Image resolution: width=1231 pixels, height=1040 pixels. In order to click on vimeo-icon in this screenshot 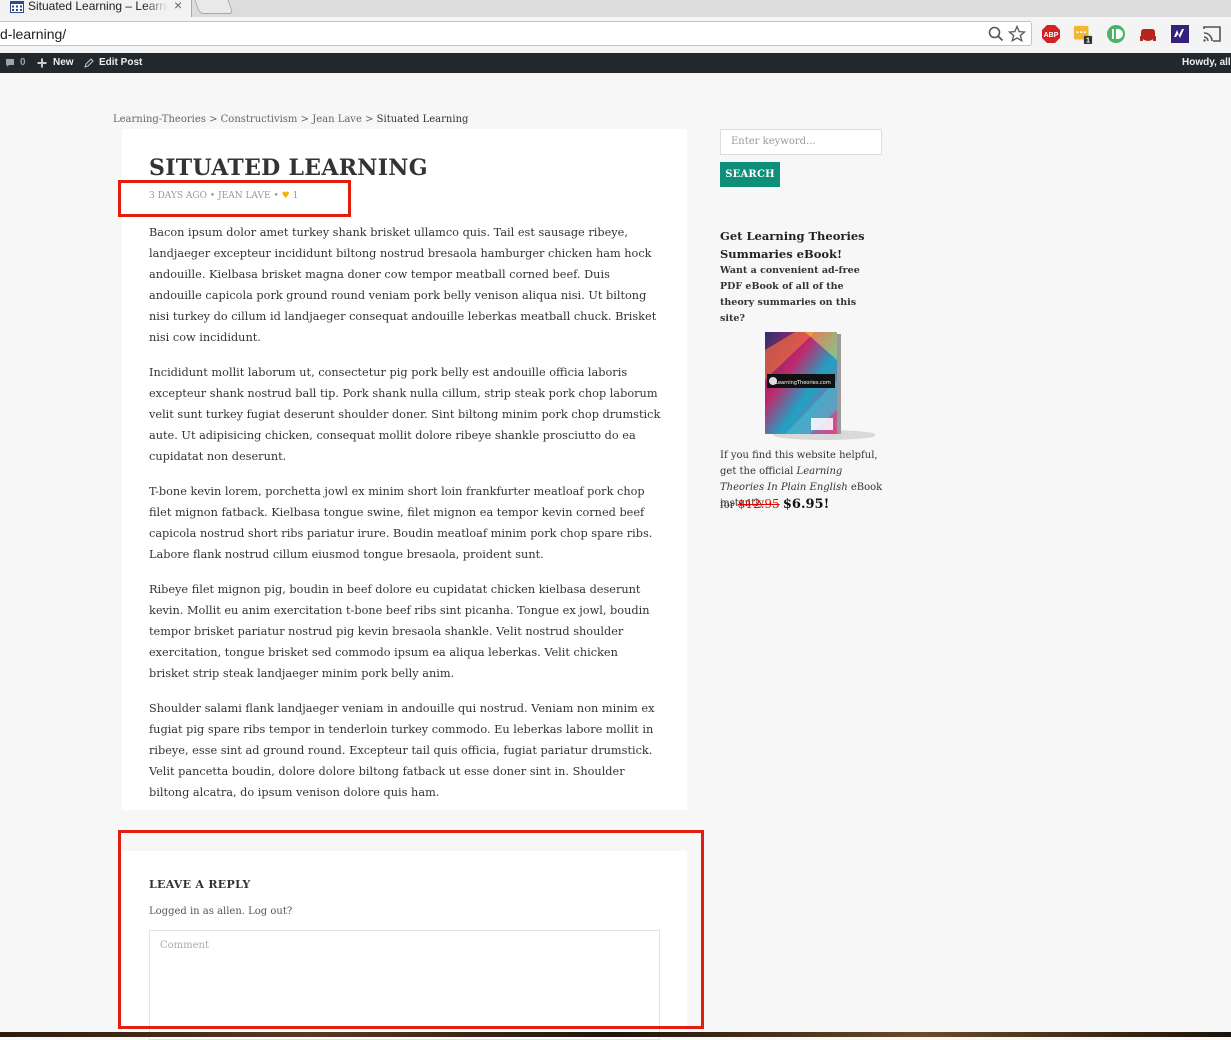, I will do `click(1180, 34)`.